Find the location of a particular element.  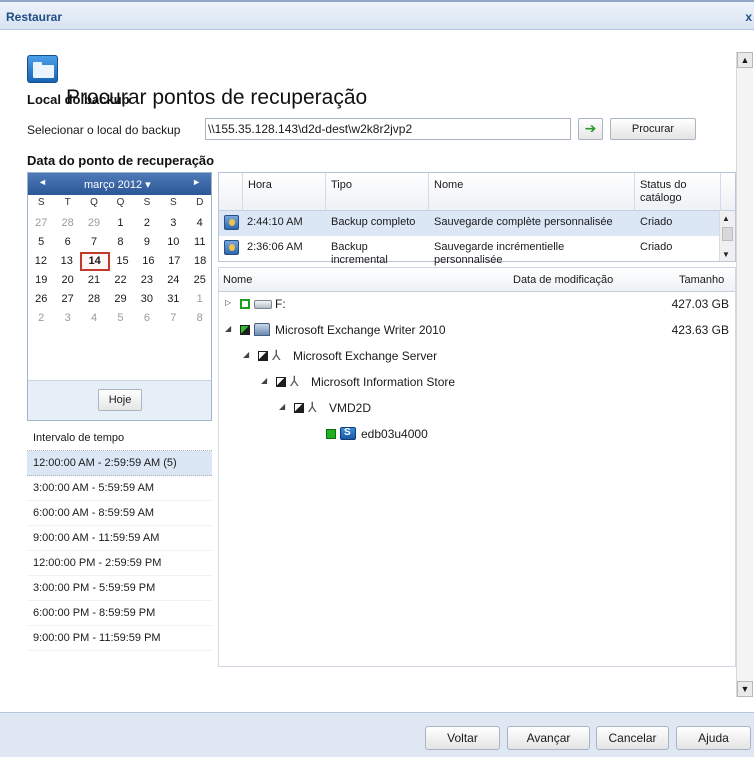

tree-header: Nome Data de modificação Tamanho is located at coordinates (477, 280).